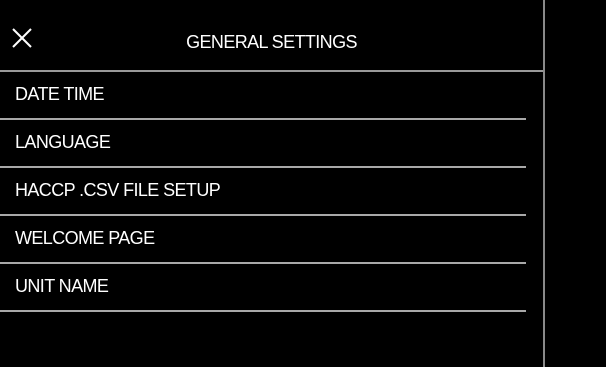 The height and width of the screenshot is (367, 606). Describe the element at coordinates (271, 42) in the screenshot. I see `page-title: GENERAL SETTINGS` at that location.